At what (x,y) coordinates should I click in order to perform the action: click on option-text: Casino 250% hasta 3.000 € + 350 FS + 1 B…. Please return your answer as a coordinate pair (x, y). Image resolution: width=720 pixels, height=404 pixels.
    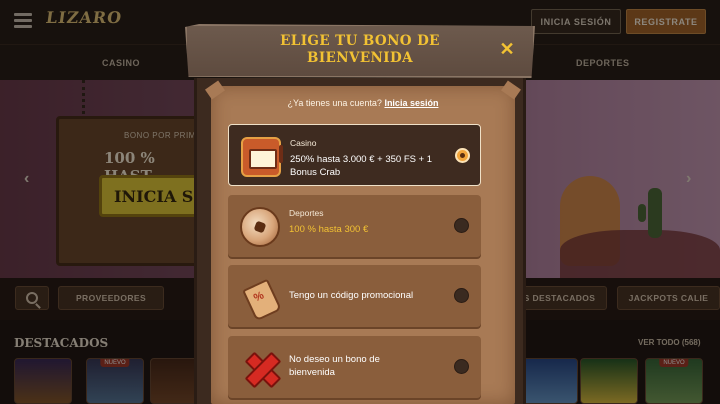
    Looking at the image, I should click on (370, 158).